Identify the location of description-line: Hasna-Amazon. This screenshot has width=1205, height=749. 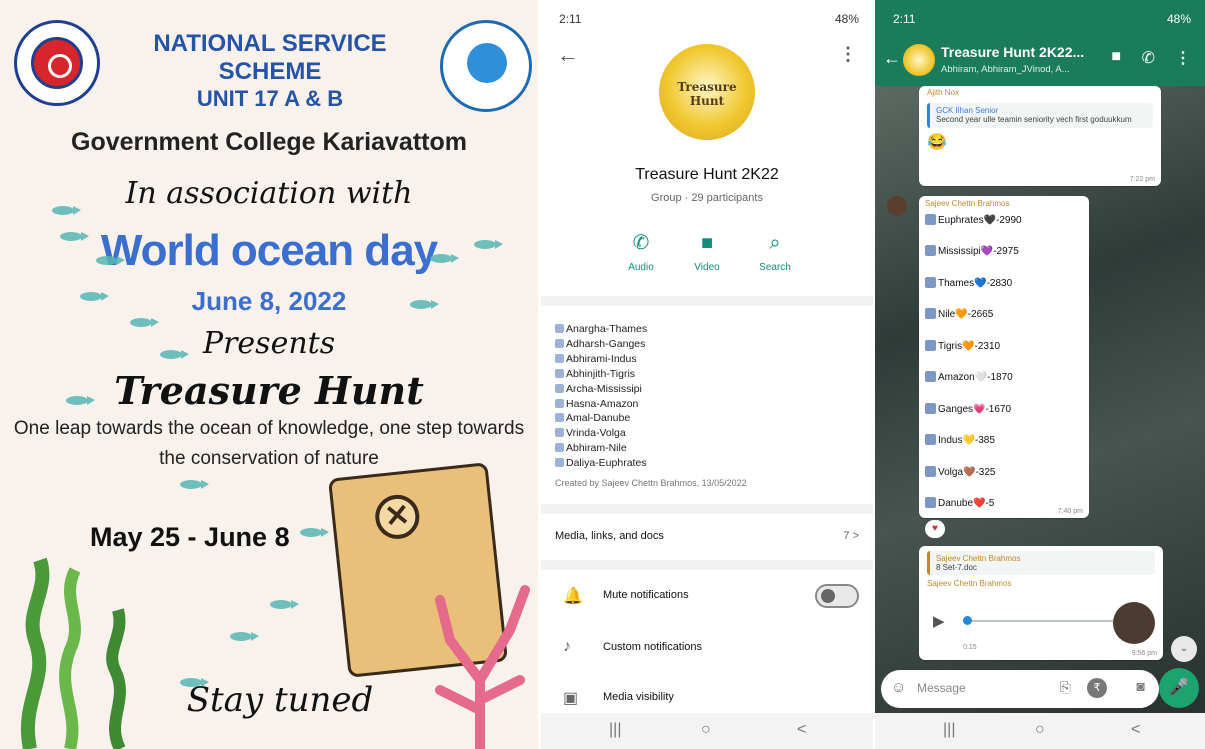
(705, 404).